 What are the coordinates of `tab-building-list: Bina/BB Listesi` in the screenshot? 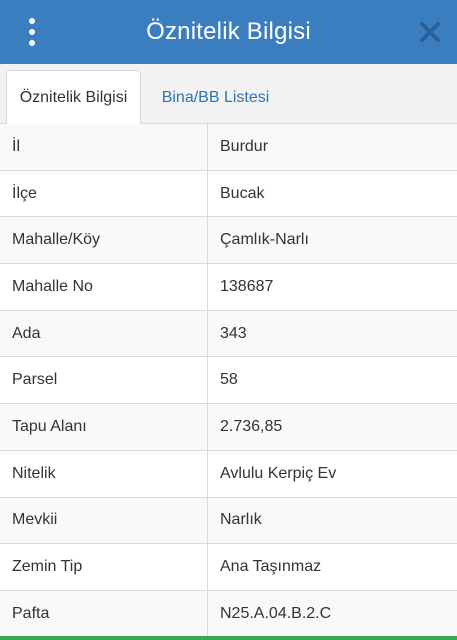 It's located at (215, 97).